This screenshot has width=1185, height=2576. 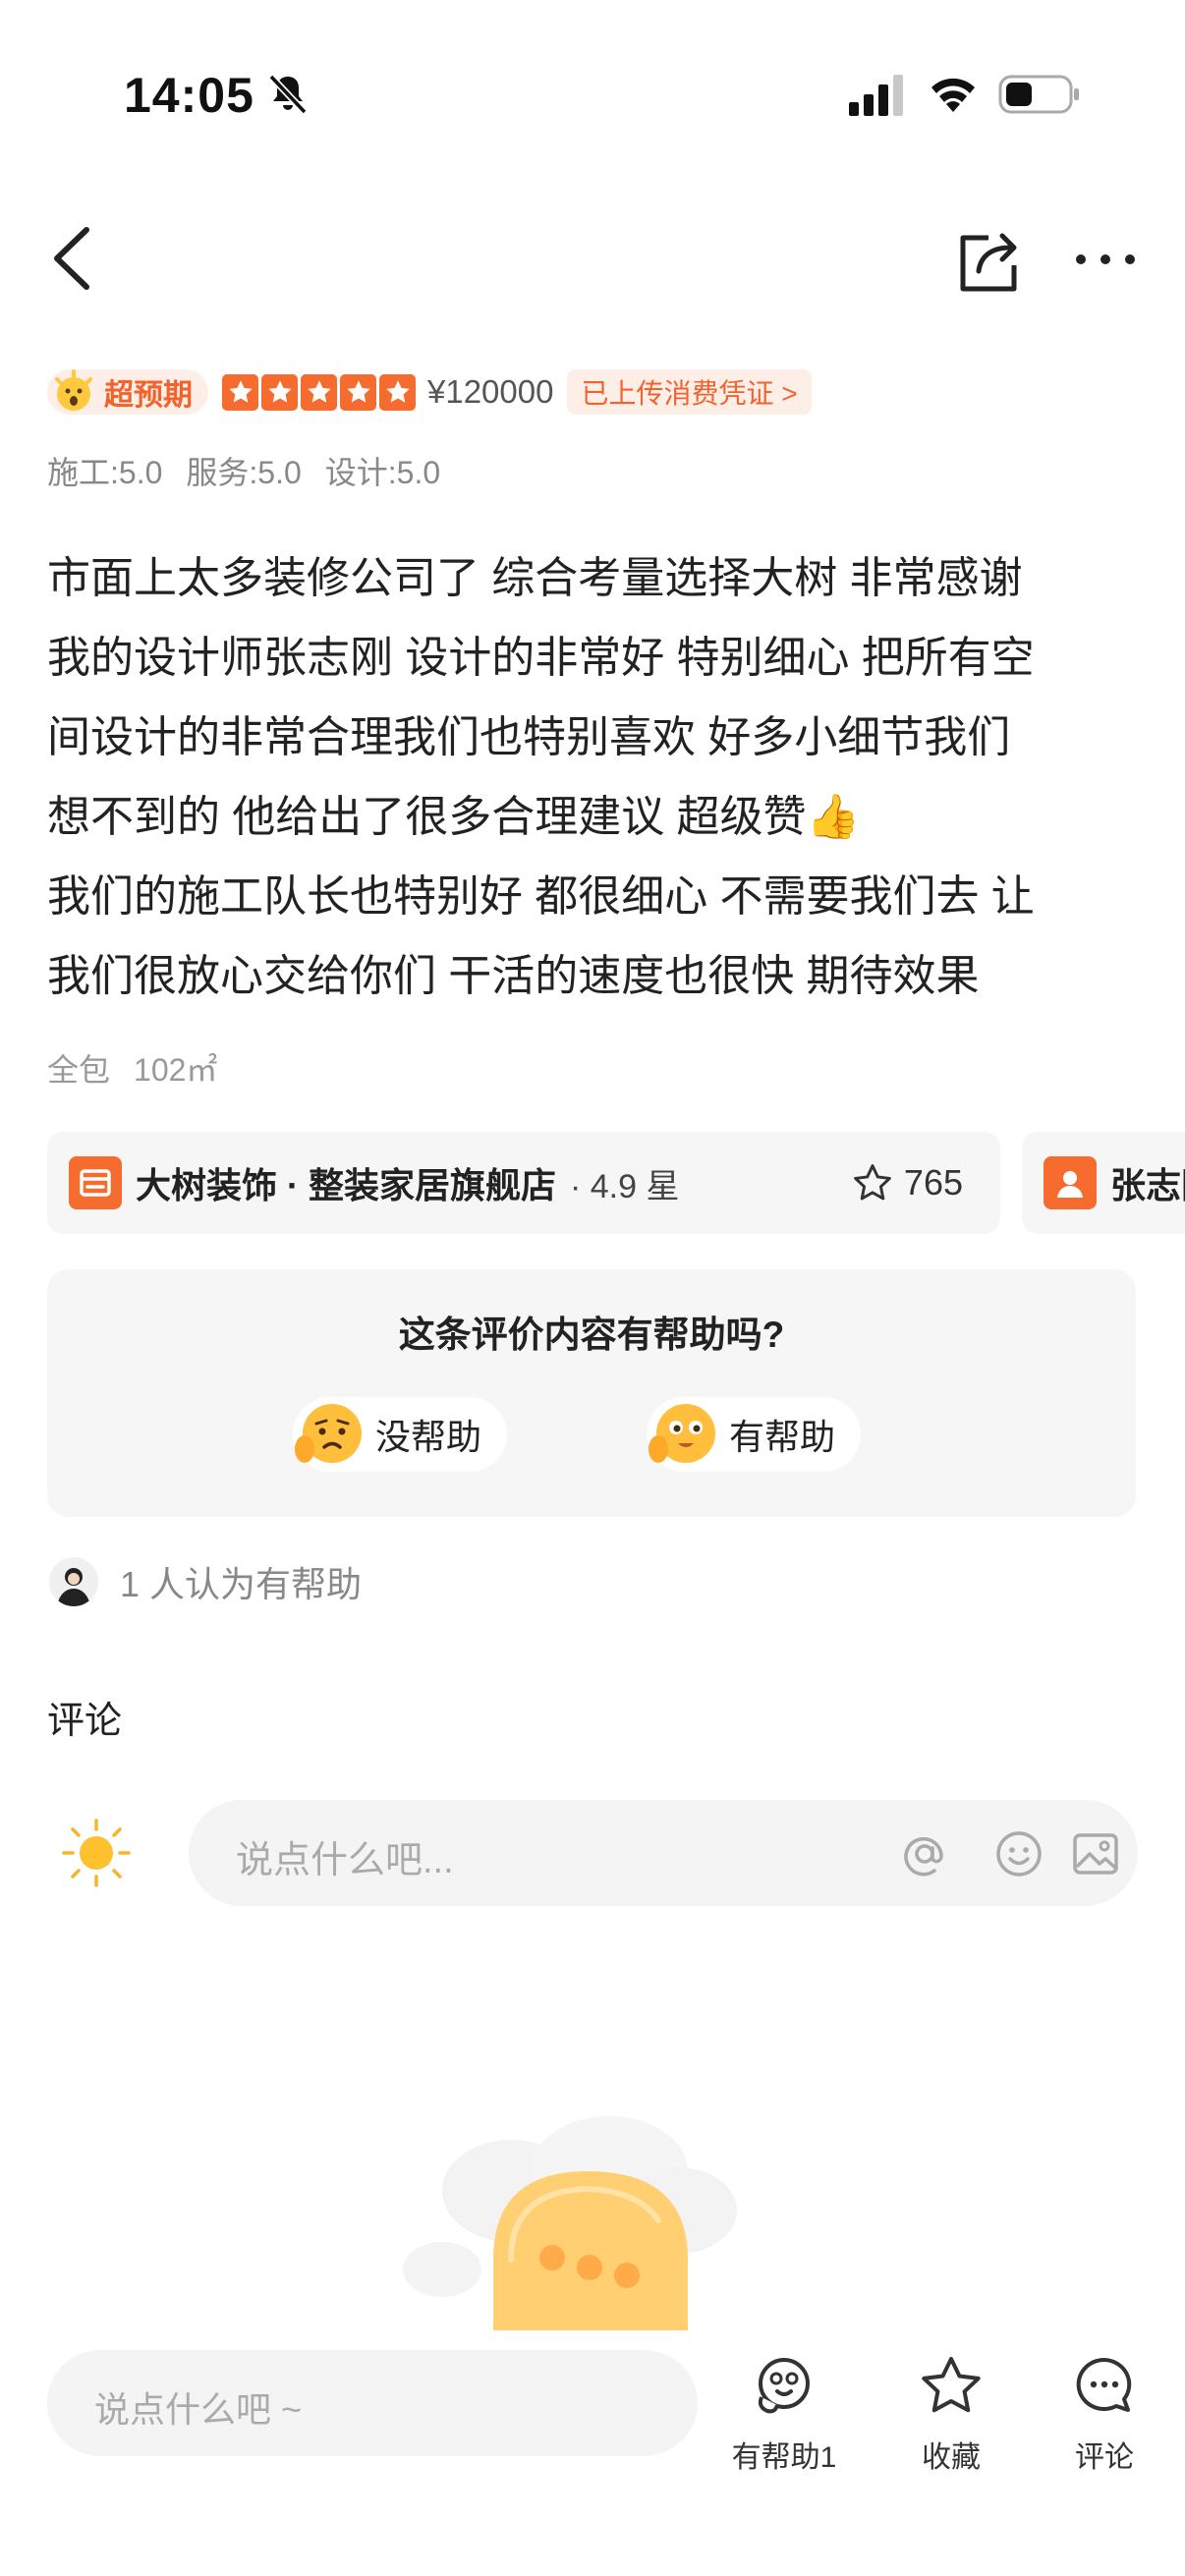 I want to click on review-line: 想不到的 他给出了很多合理建议 超级赞👍, so click(x=454, y=817).